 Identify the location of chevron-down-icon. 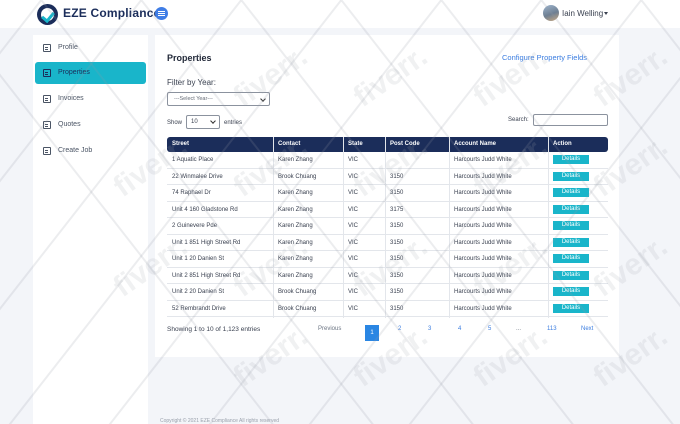
(606, 13).